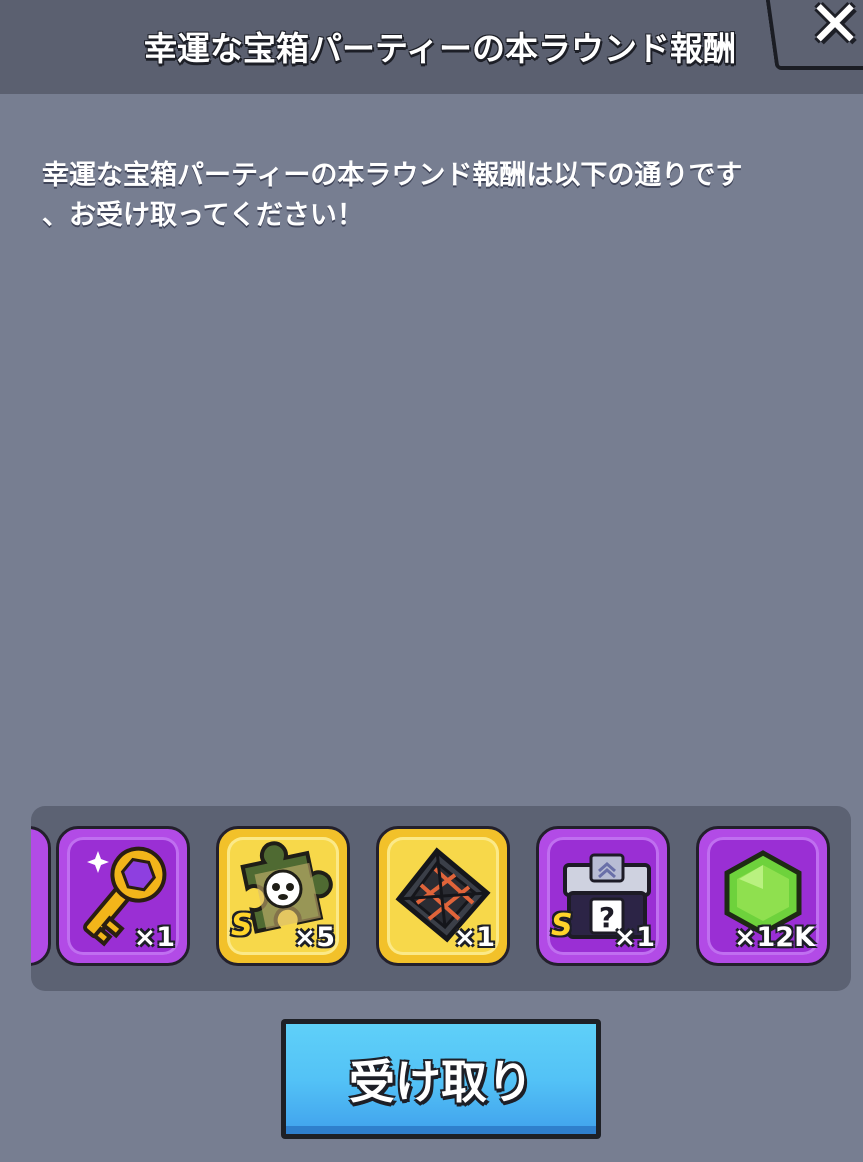 This screenshot has height=1162, width=863. What do you see at coordinates (763, 896) in the screenshot?
I see `reward-item-green-gem: ×12K` at bounding box center [763, 896].